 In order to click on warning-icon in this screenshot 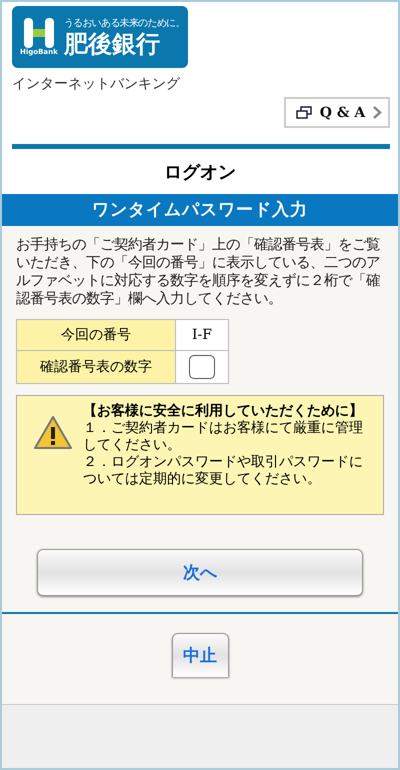, I will do `click(53, 432)`.